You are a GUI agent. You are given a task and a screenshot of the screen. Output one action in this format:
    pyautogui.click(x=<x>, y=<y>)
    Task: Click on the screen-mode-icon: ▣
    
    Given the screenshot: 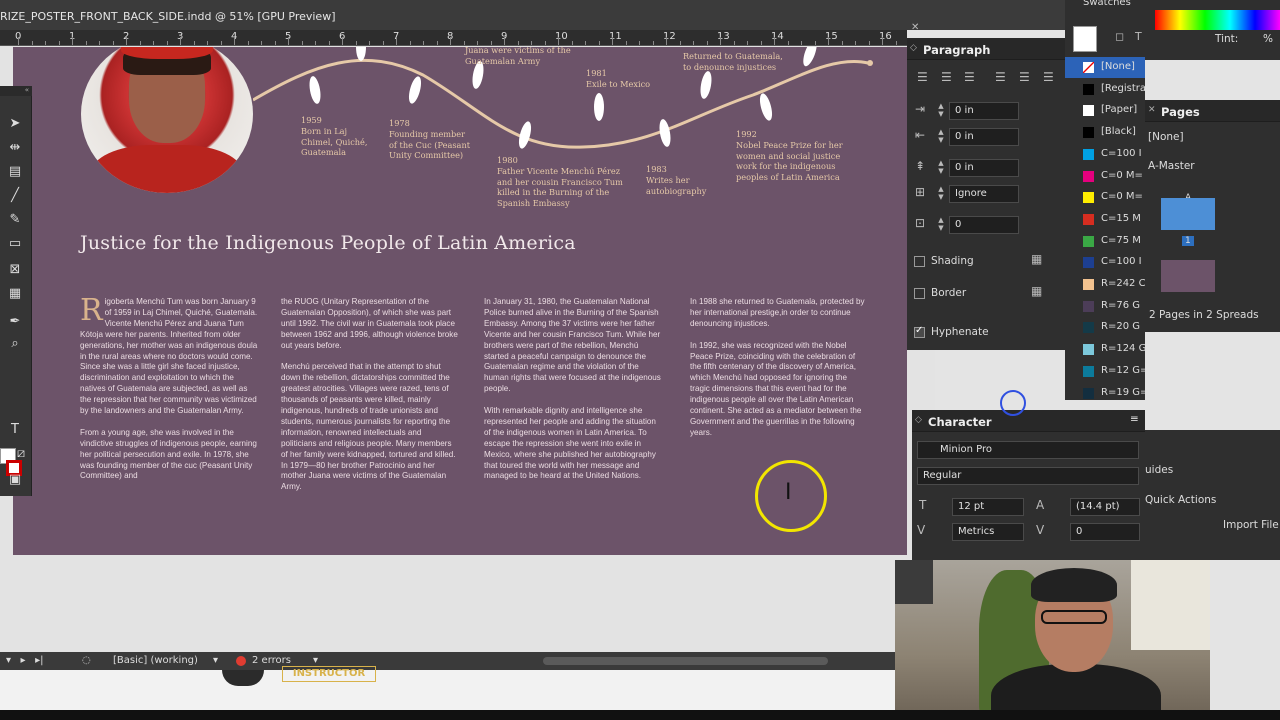 What is the action you would take?
    pyautogui.click(x=15, y=480)
    